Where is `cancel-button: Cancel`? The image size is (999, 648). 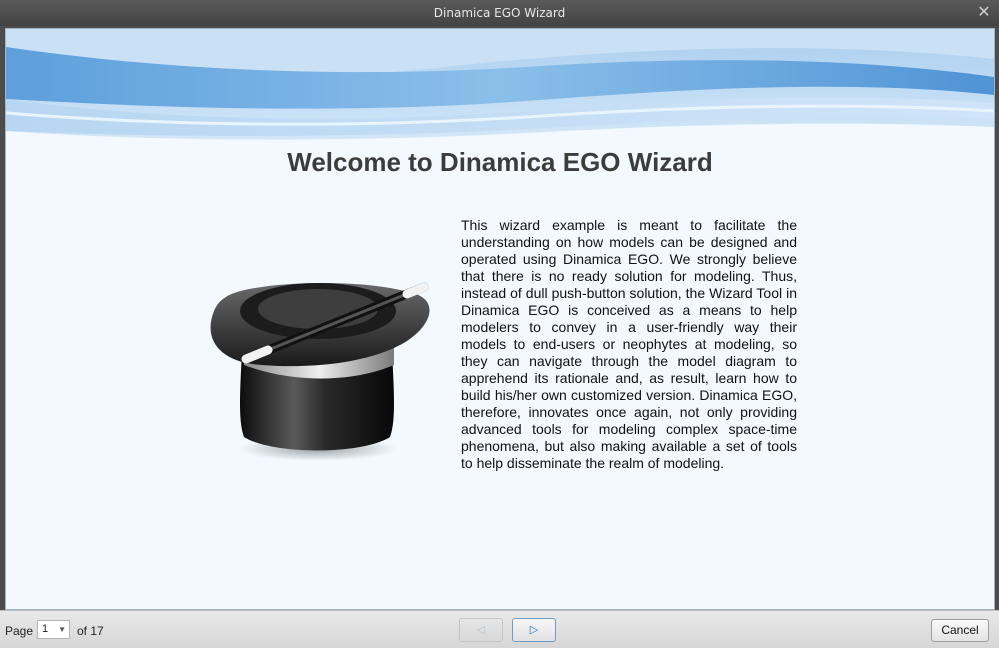
cancel-button: Cancel is located at coordinates (960, 630).